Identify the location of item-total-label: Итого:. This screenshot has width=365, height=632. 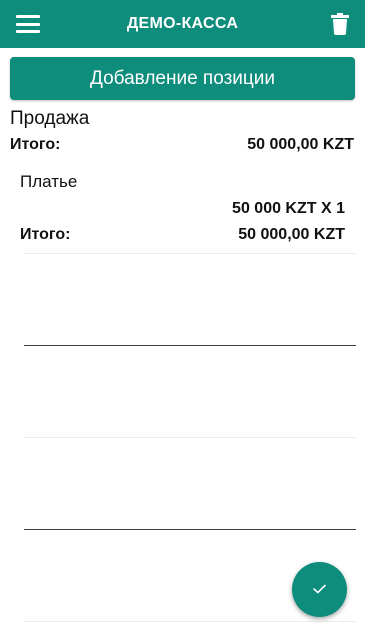
(45, 234).